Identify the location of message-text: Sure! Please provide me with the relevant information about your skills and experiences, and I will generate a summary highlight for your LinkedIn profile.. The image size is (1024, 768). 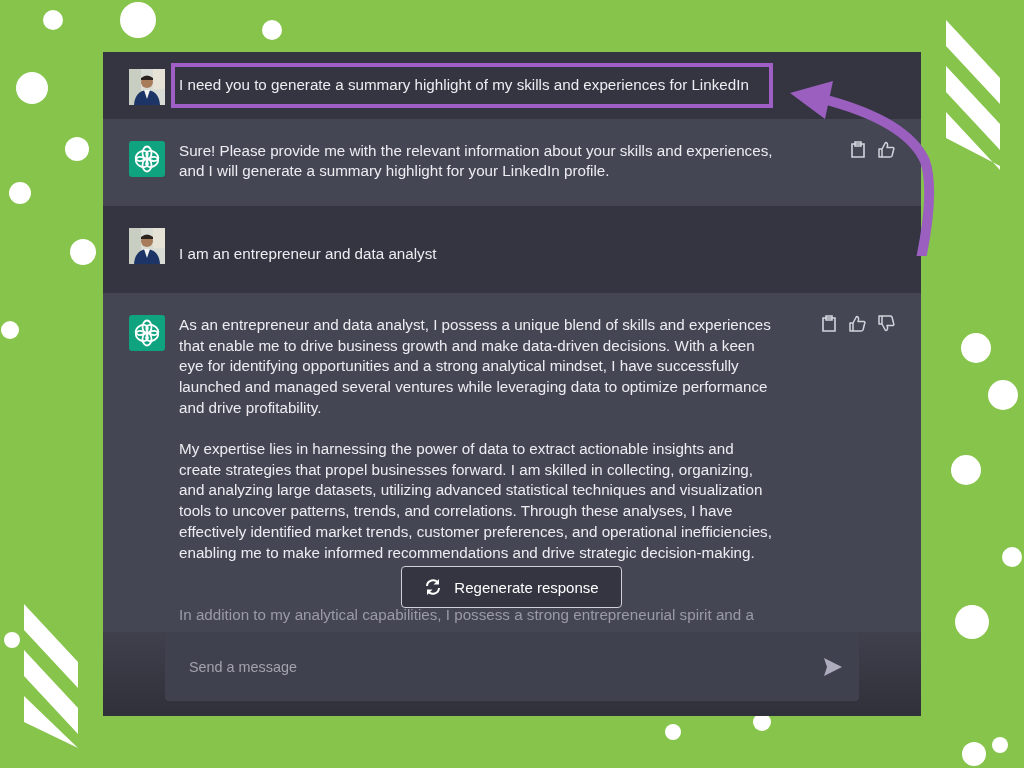
(476, 161).